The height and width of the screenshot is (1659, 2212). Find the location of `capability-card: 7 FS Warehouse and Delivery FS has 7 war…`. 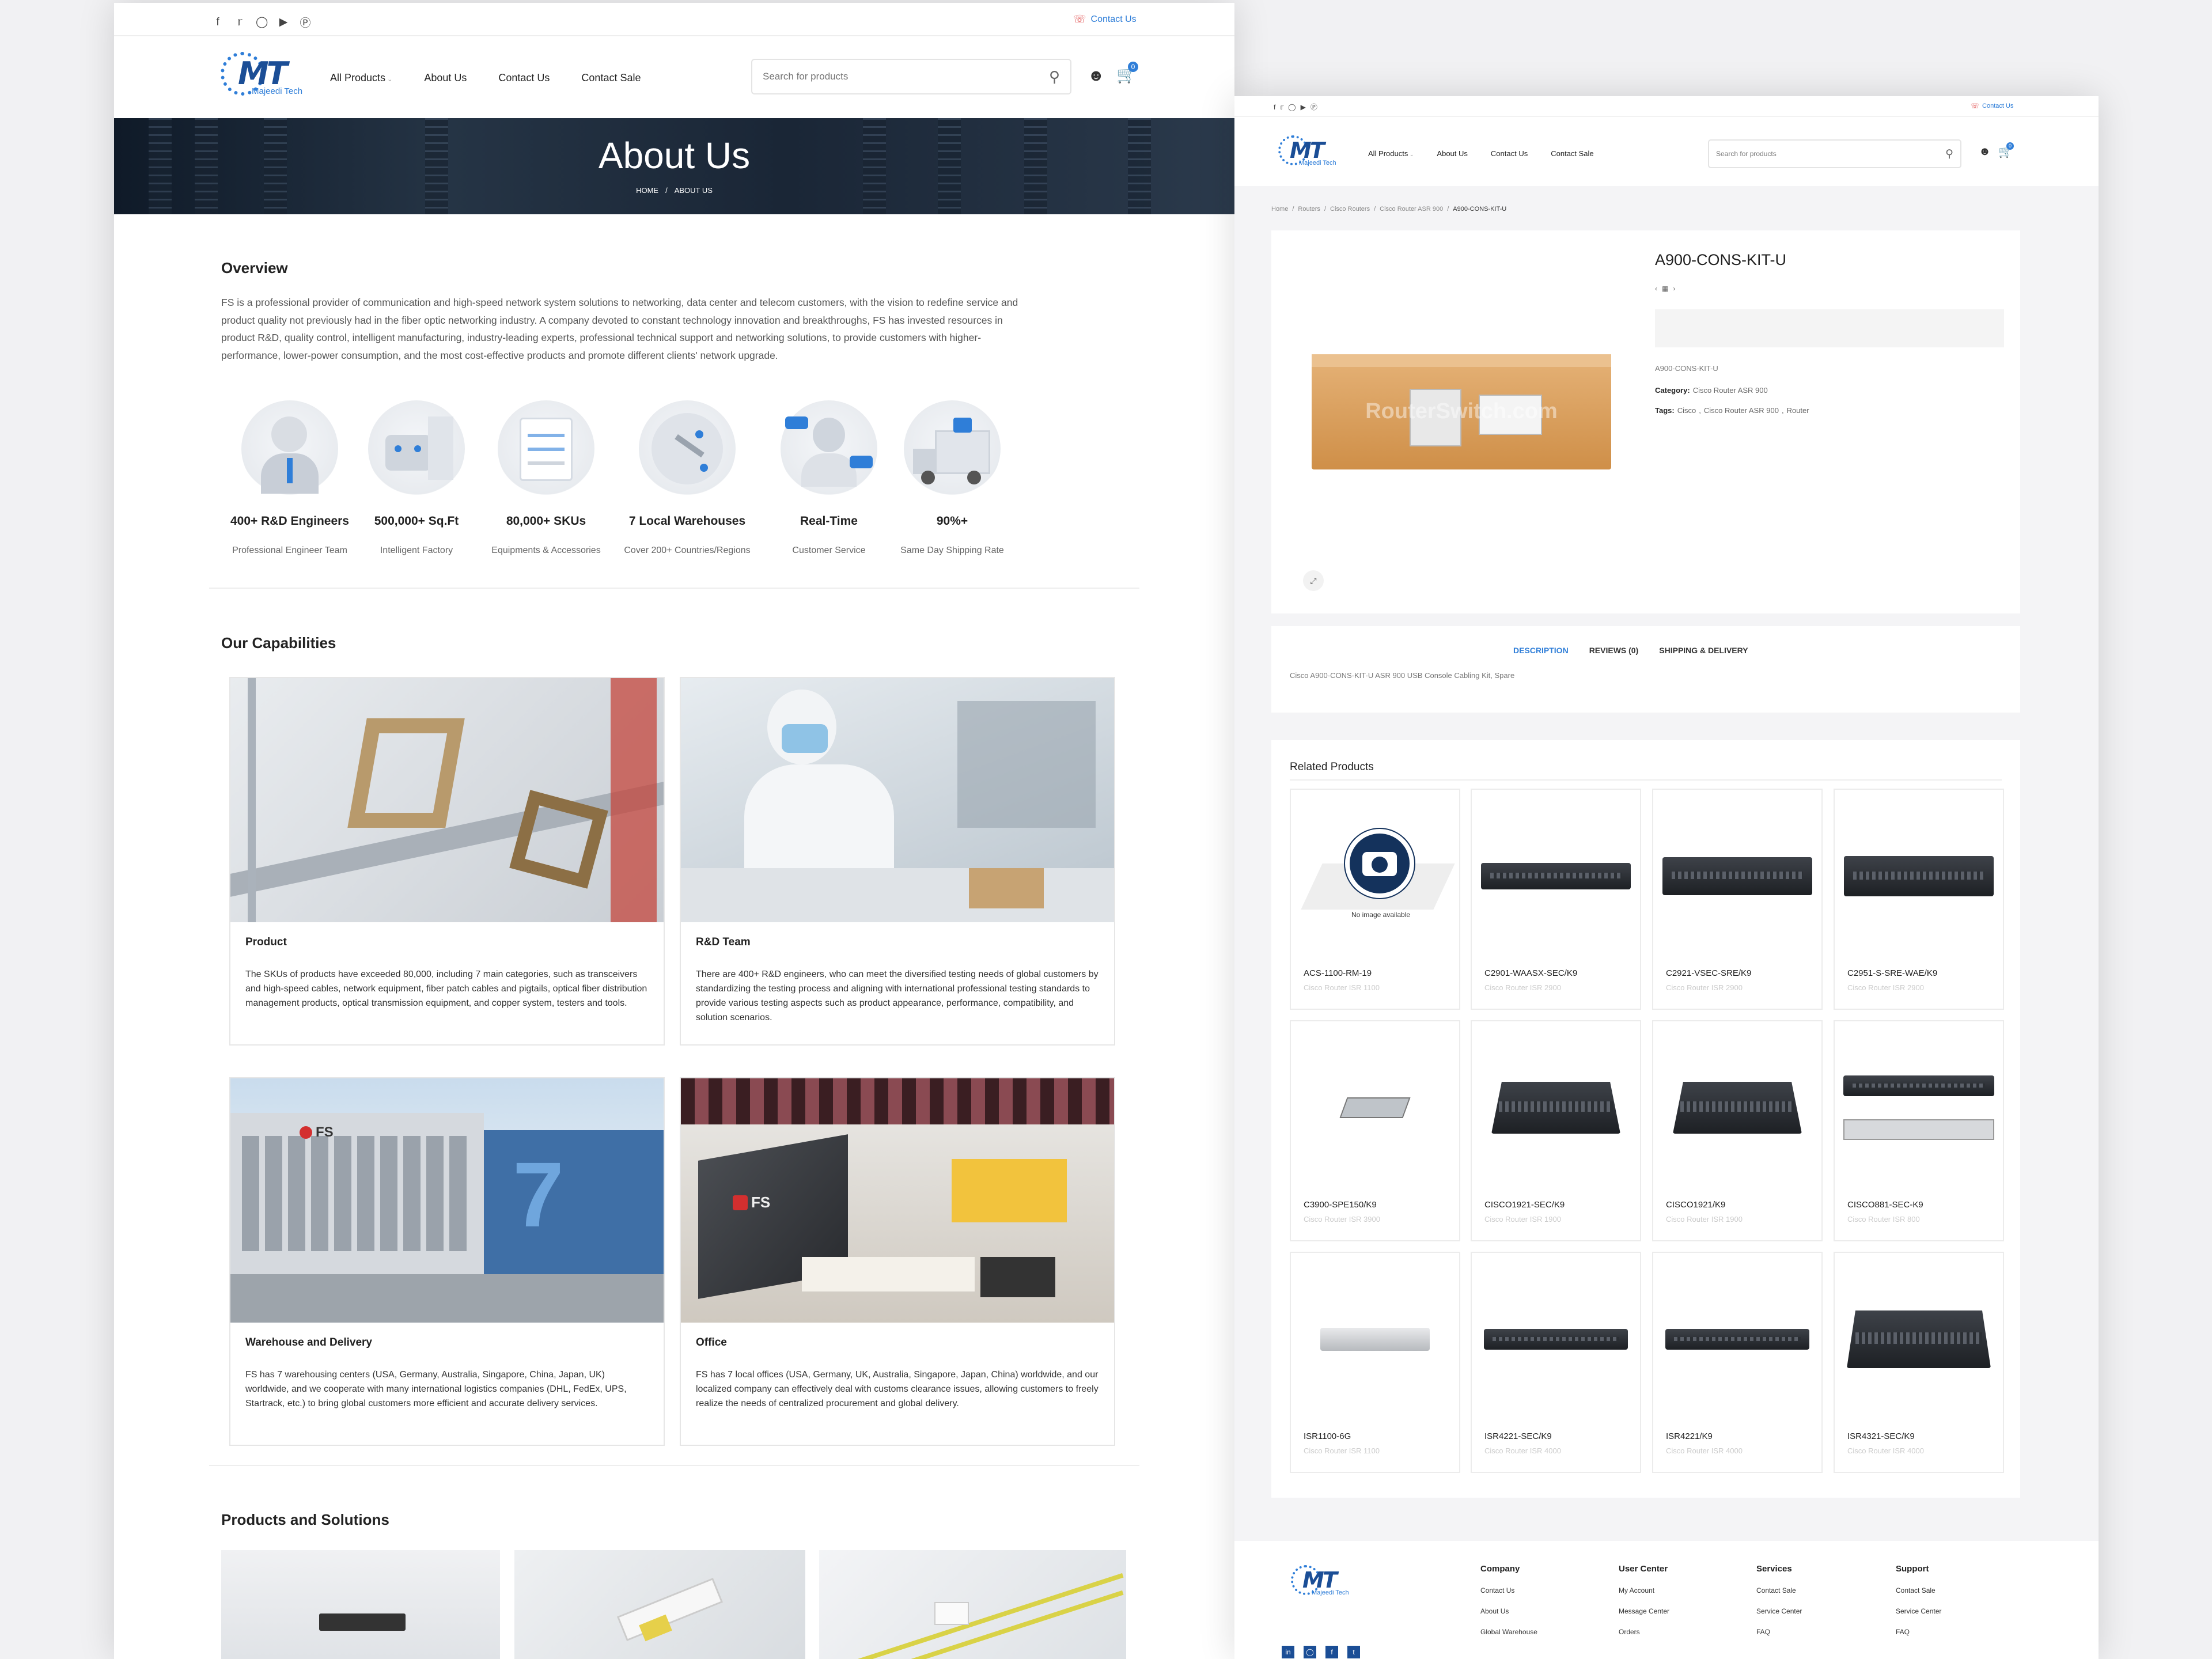

capability-card: 7 FS Warehouse and Delivery FS has 7 war… is located at coordinates (447, 1261).